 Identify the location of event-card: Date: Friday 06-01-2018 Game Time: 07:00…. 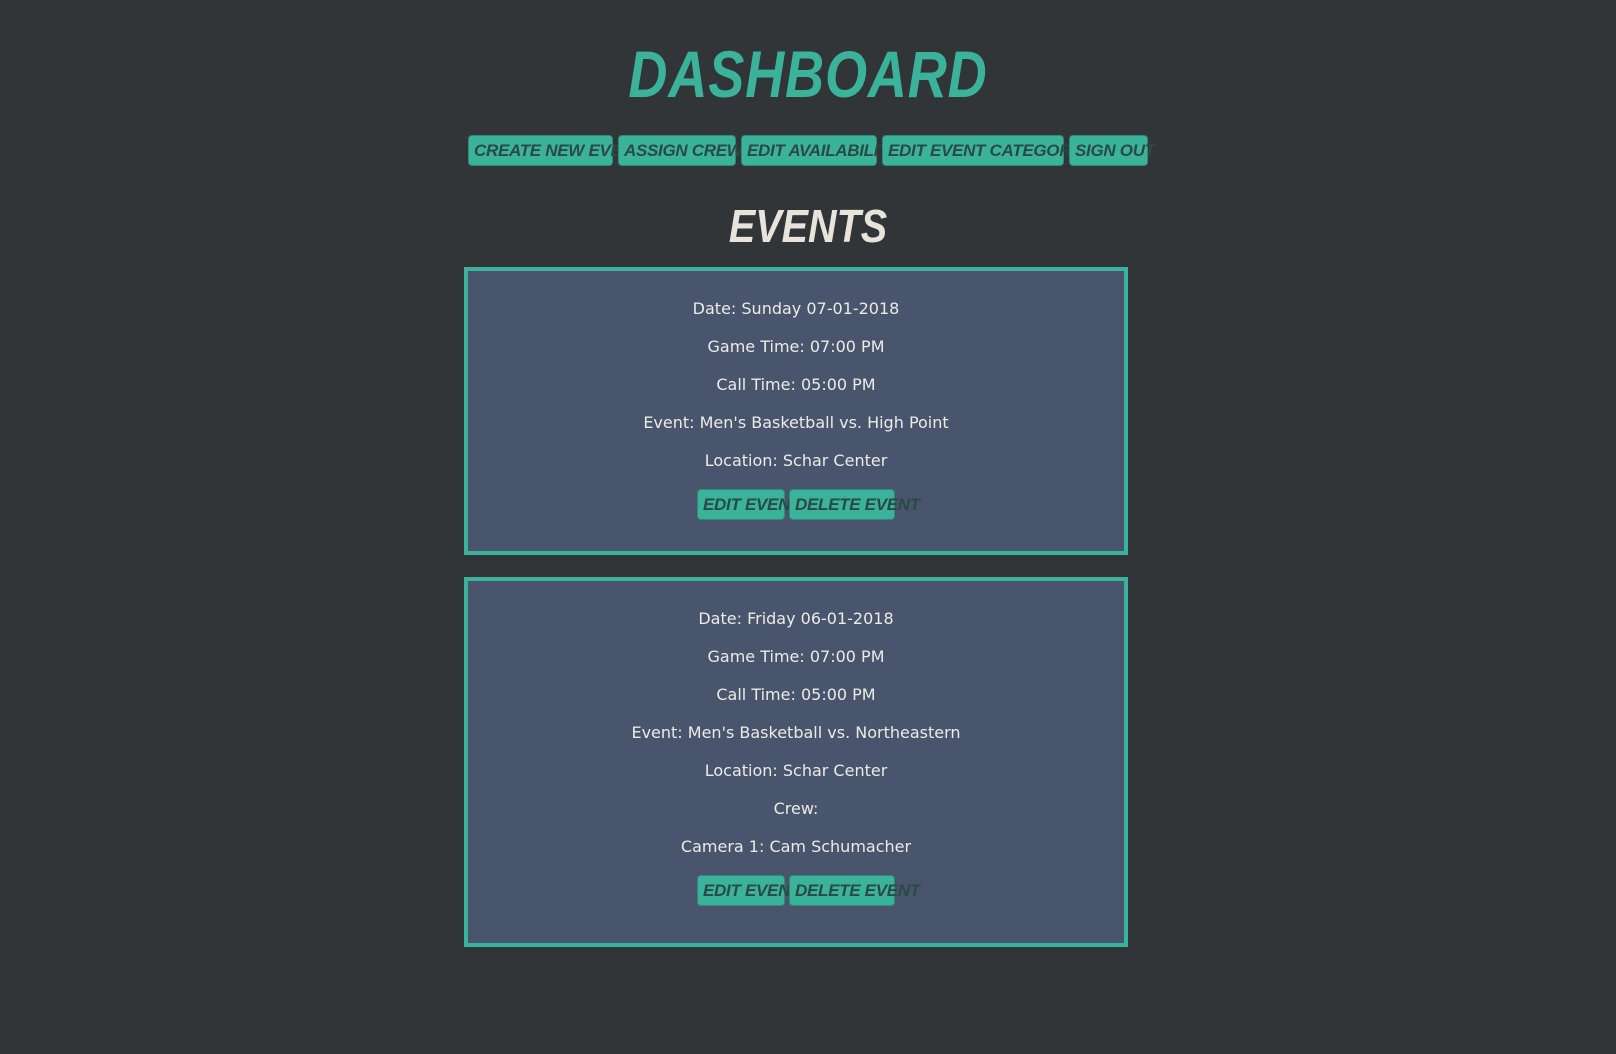
(796, 762).